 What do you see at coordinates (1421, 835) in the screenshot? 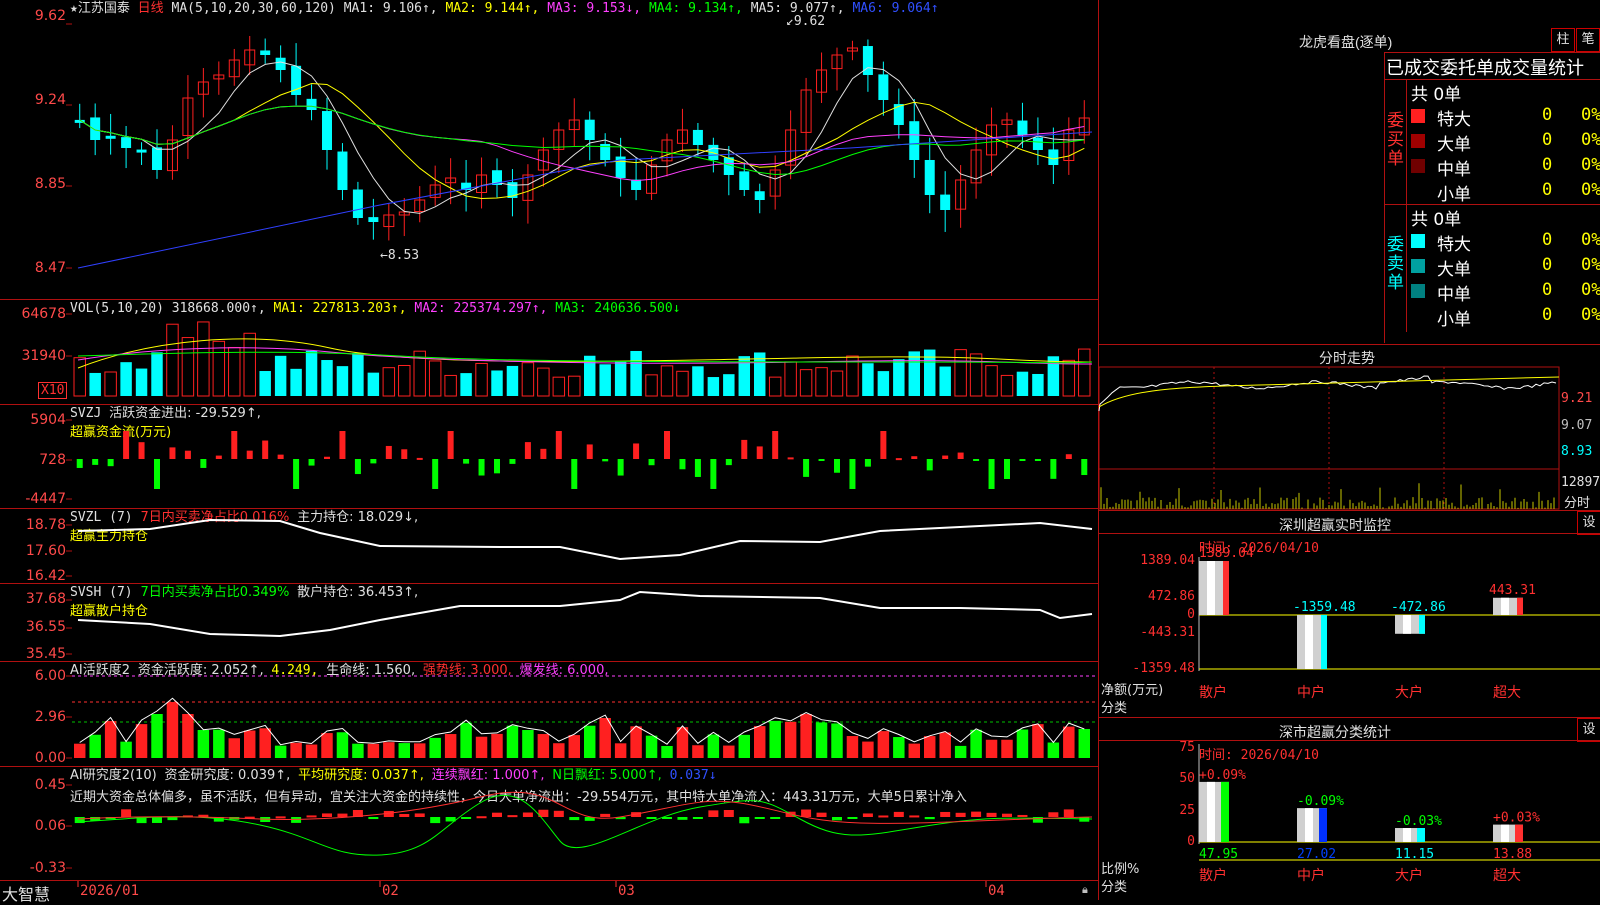
I see `classify-bar-edge` at bounding box center [1421, 835].